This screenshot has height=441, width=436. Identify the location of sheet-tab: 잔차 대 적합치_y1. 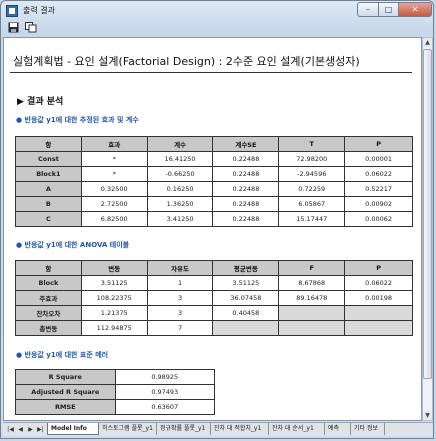
(240, 429).